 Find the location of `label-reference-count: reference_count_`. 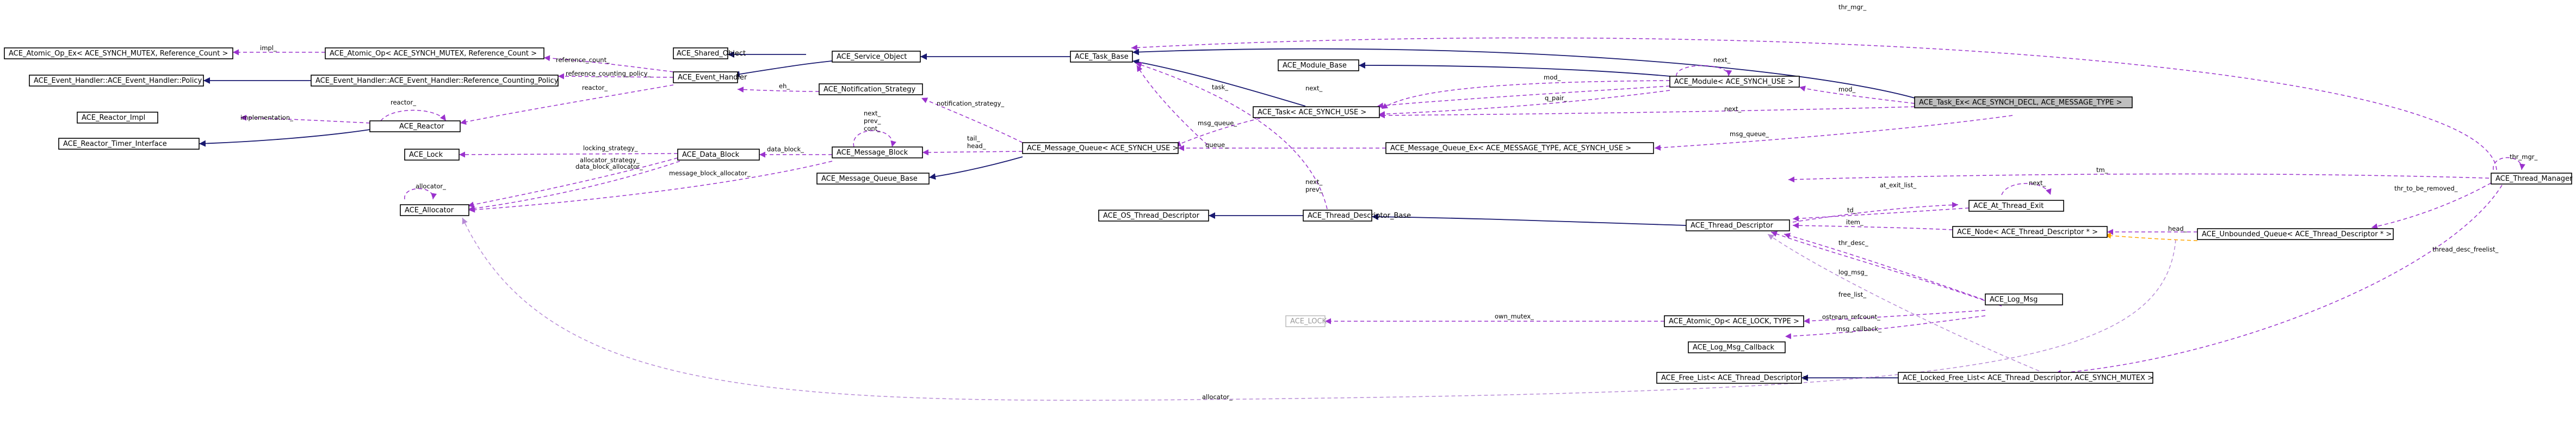

label-reference-count: reference_count_ is located at coordinates (583, 60).